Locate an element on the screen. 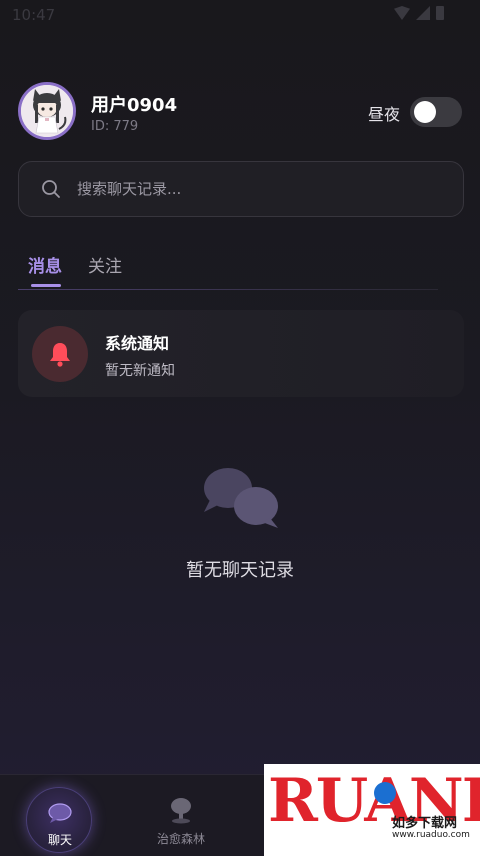  day-night-toggle is located at coordinates (436, 112).